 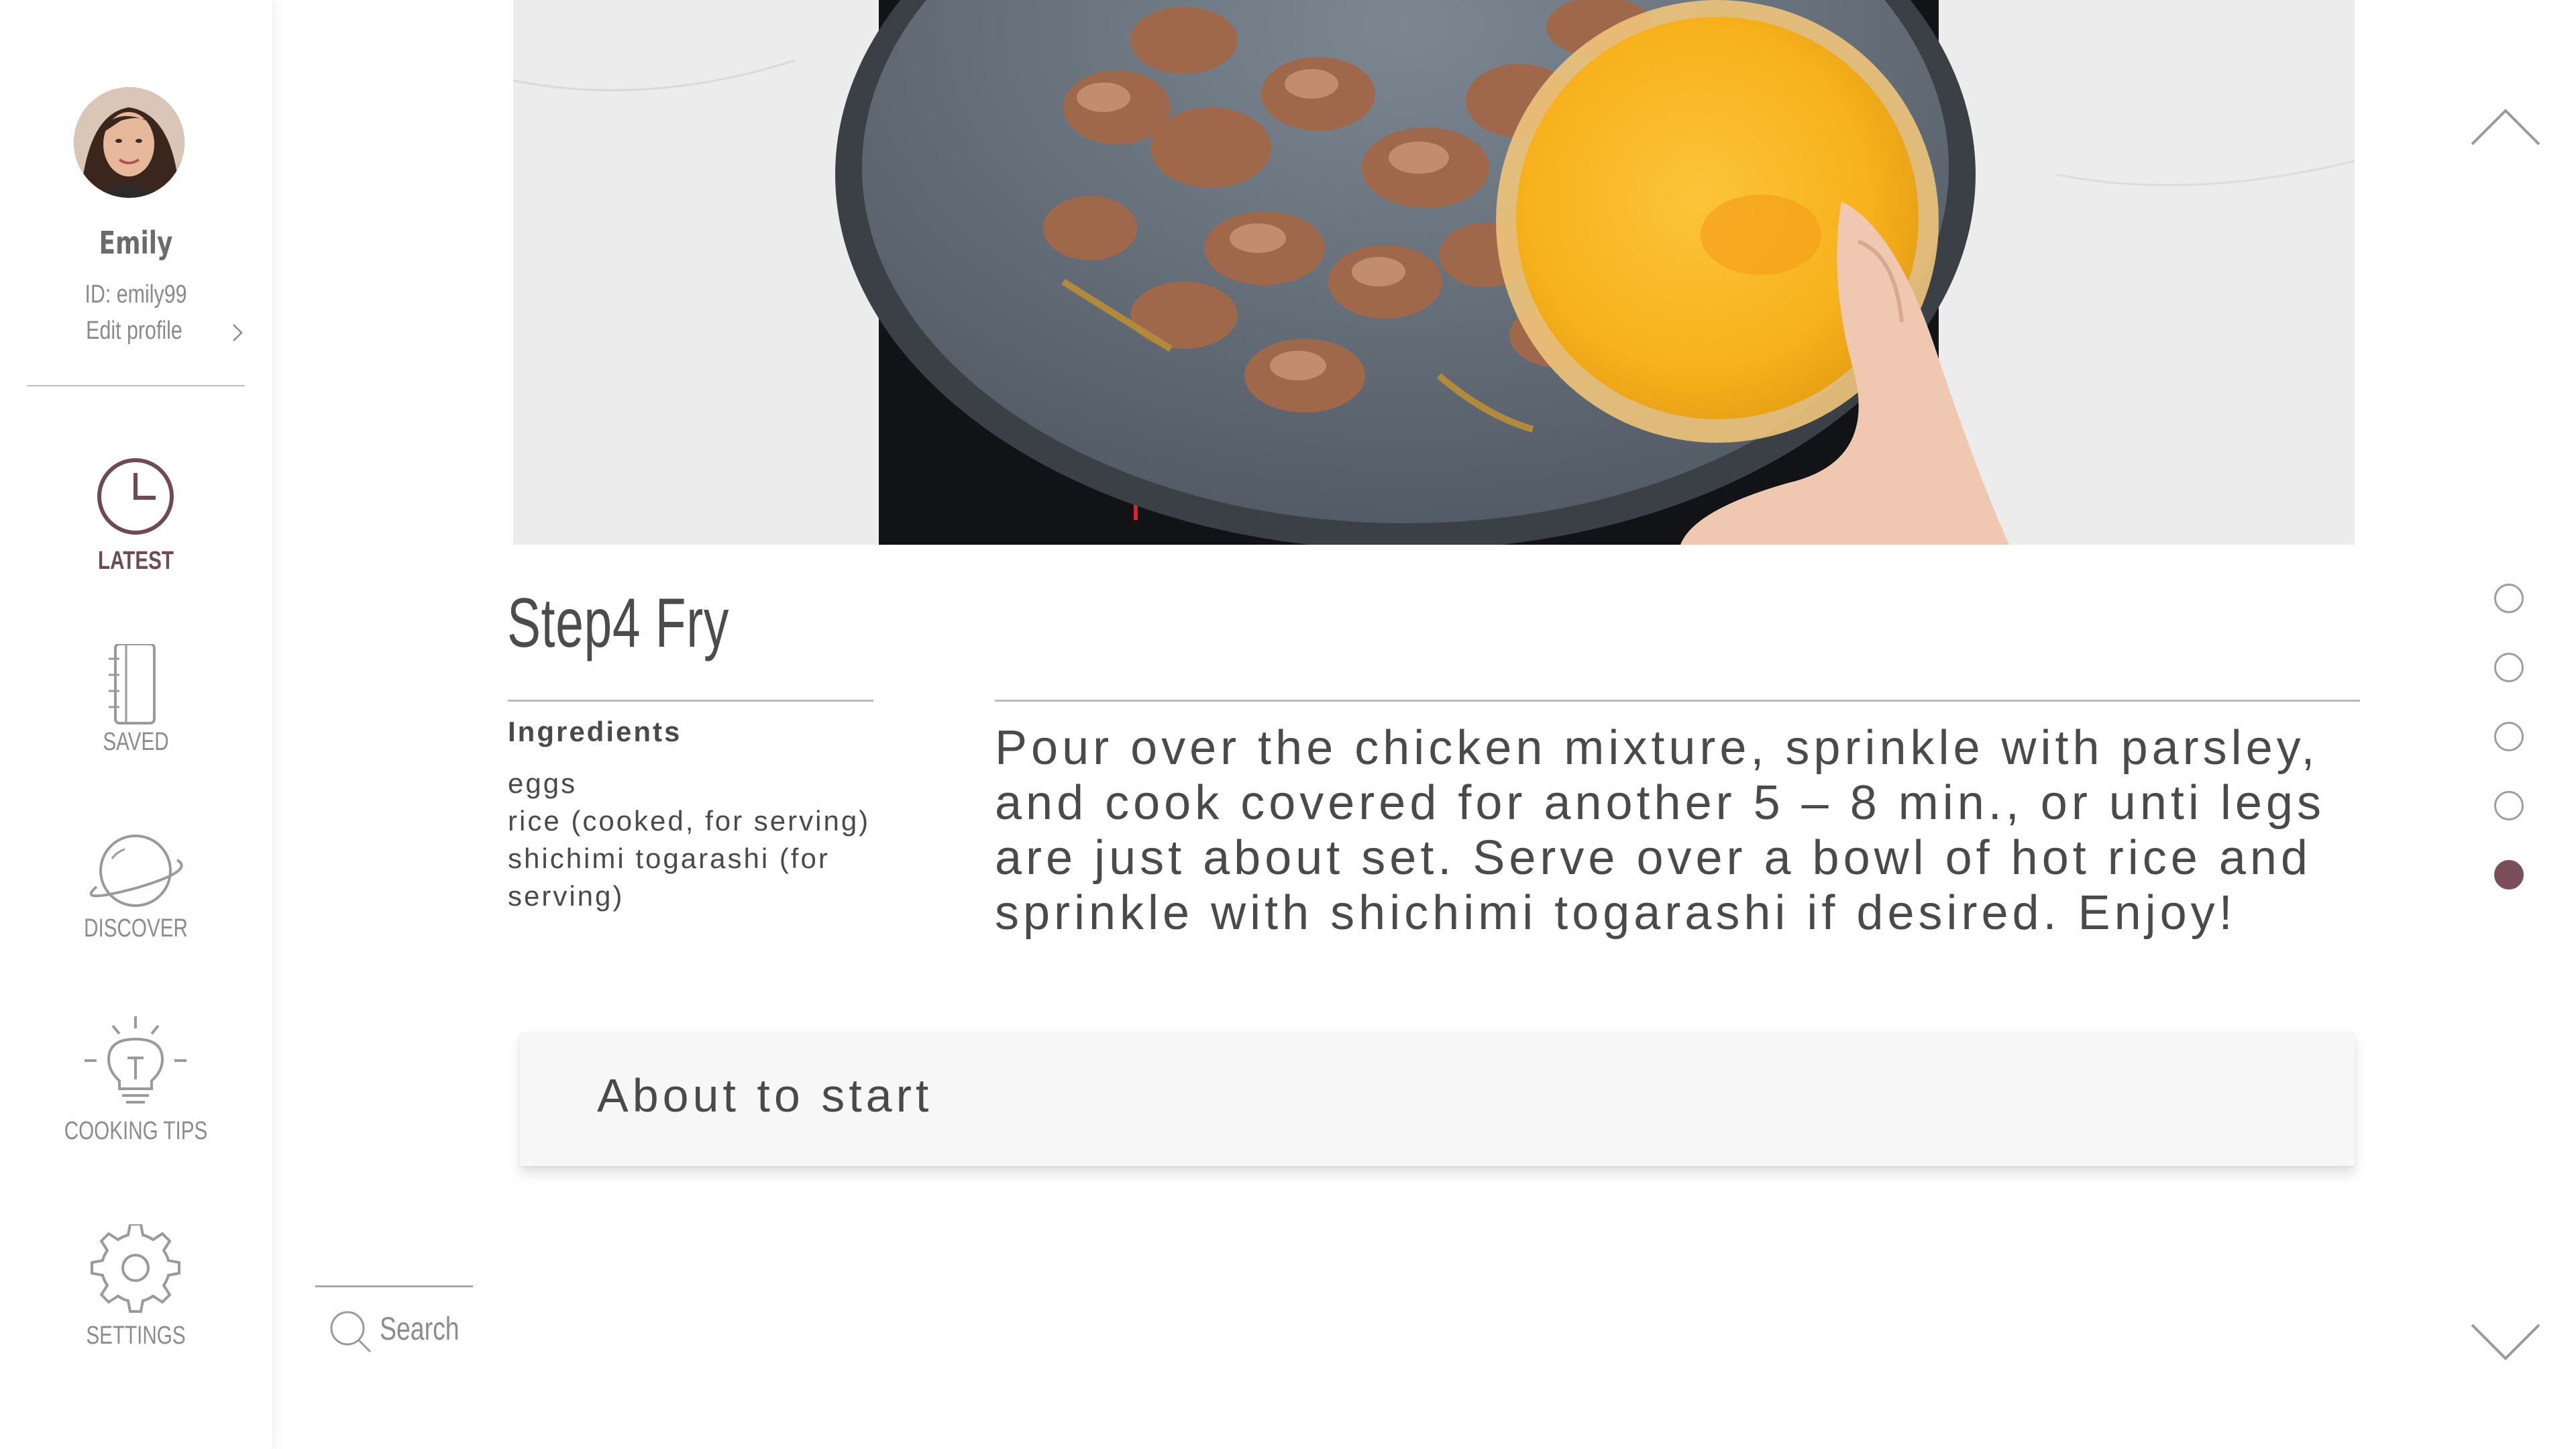 I want to click on ingredient-item: rice (cooked, for serving), so click(x=689, y=821).